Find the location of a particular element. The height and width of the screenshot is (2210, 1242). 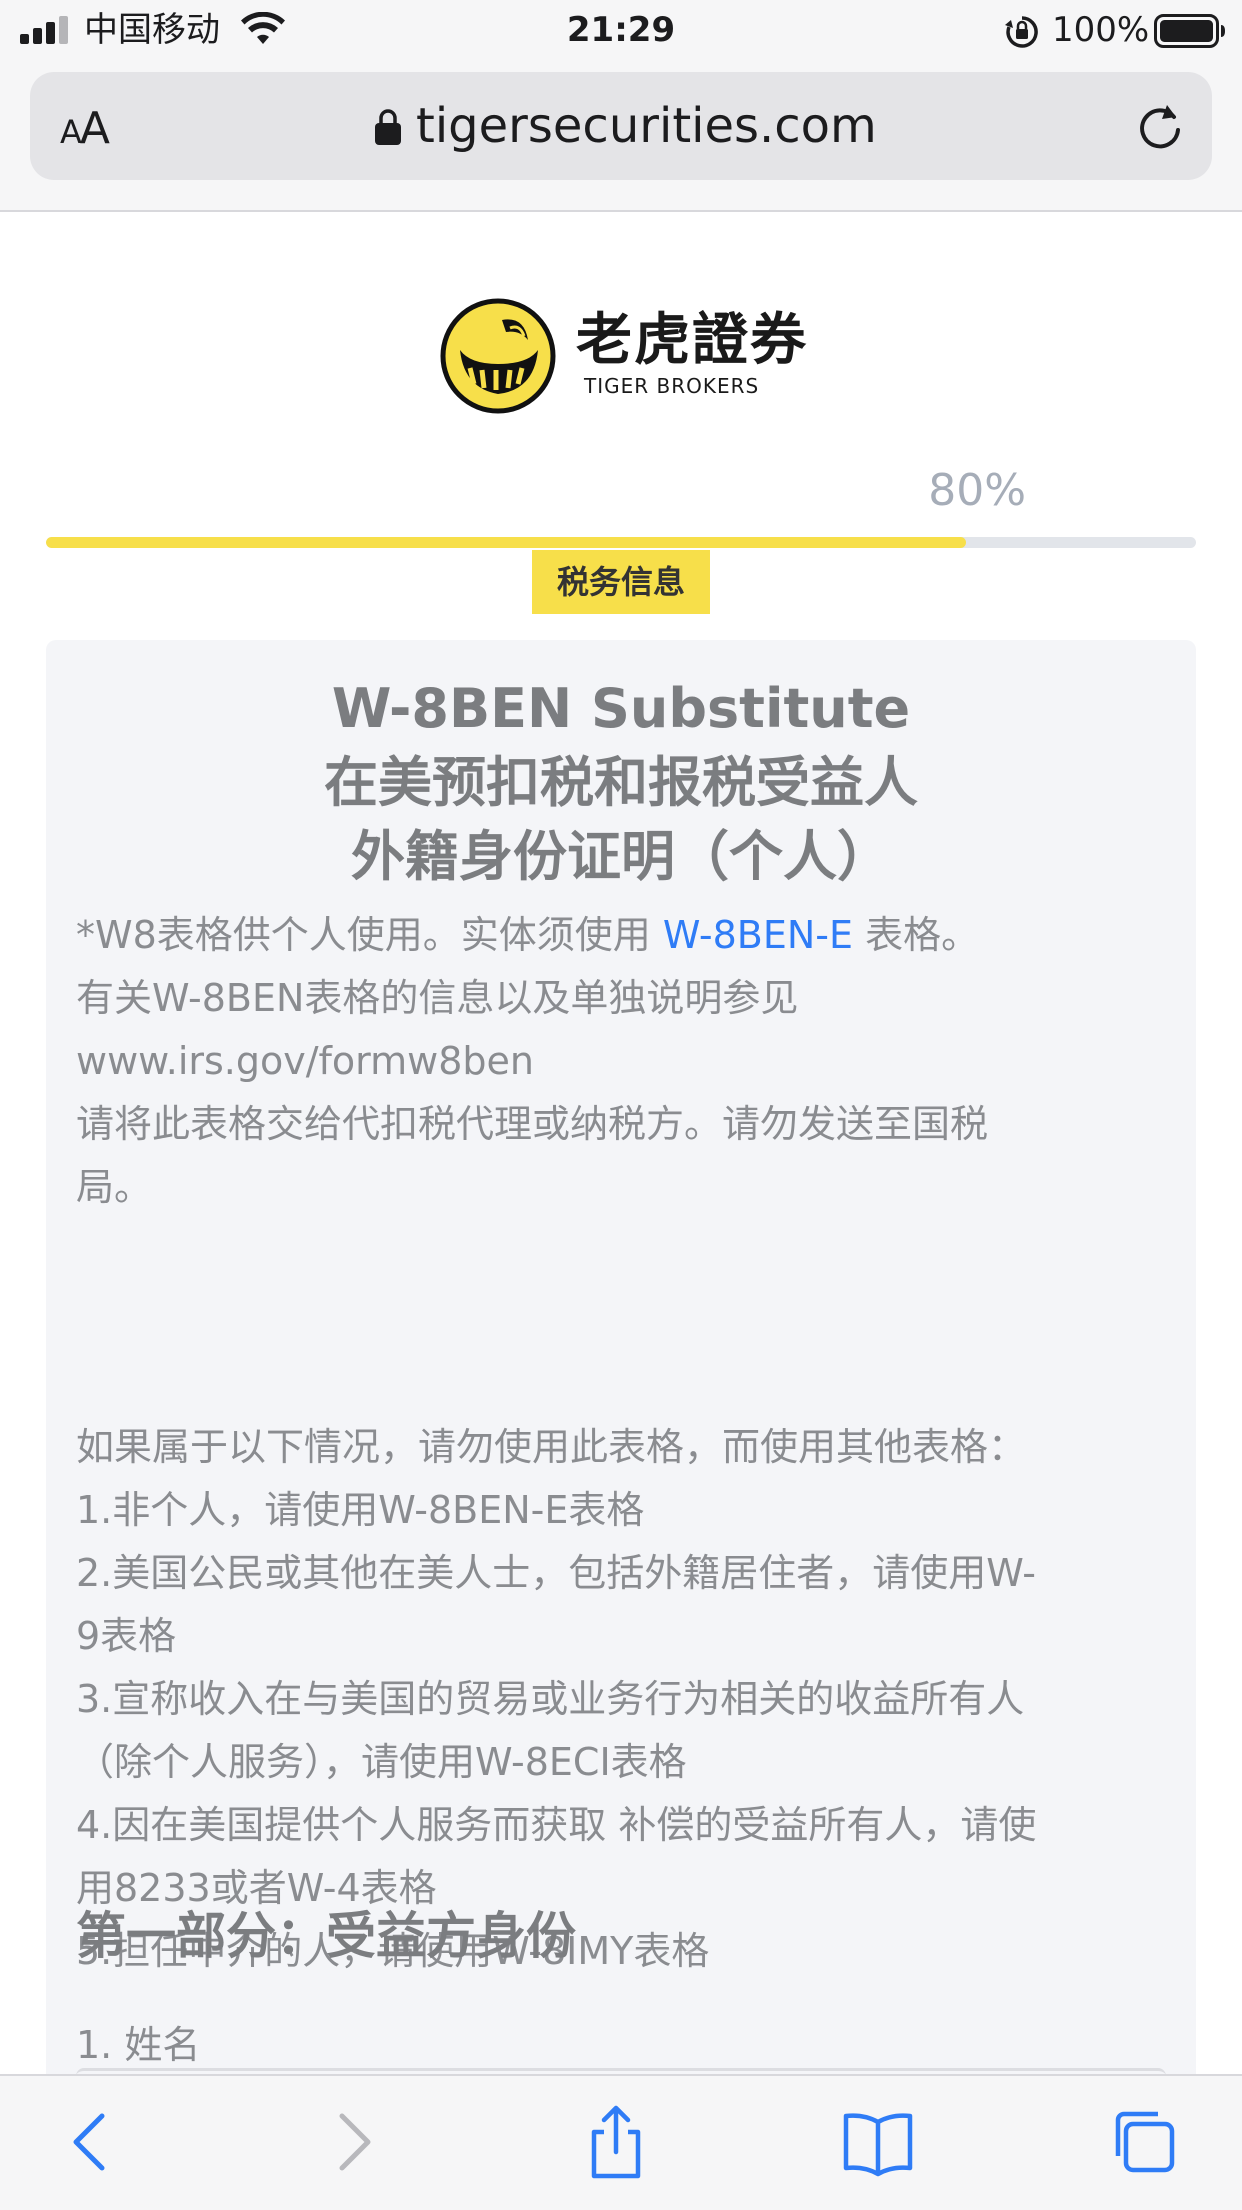

section-heading: 第一部分：受益方身份 is located at coordinates (326, 1936).